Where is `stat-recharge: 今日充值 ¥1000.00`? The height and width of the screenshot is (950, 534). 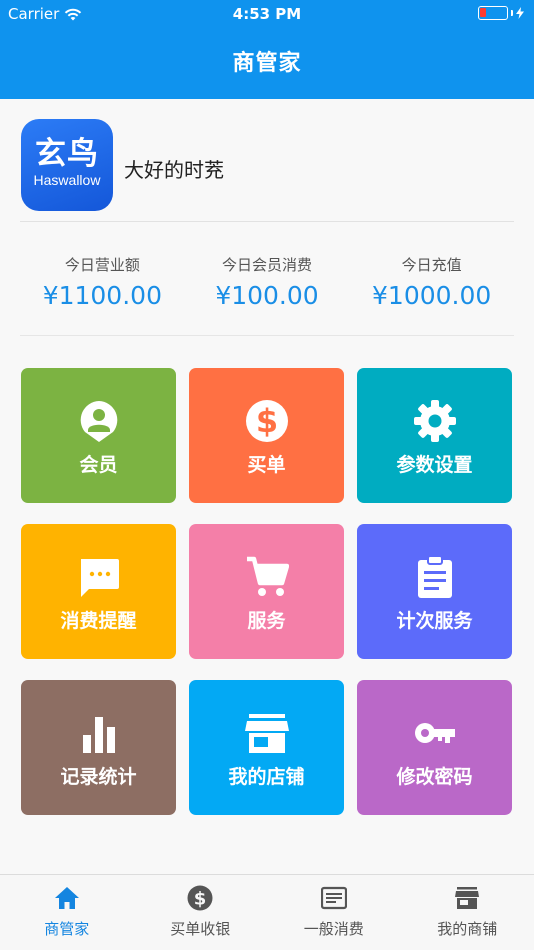 stat-recharge: 今日充值 ¥1000.00 is located at coordinates (431, 286).